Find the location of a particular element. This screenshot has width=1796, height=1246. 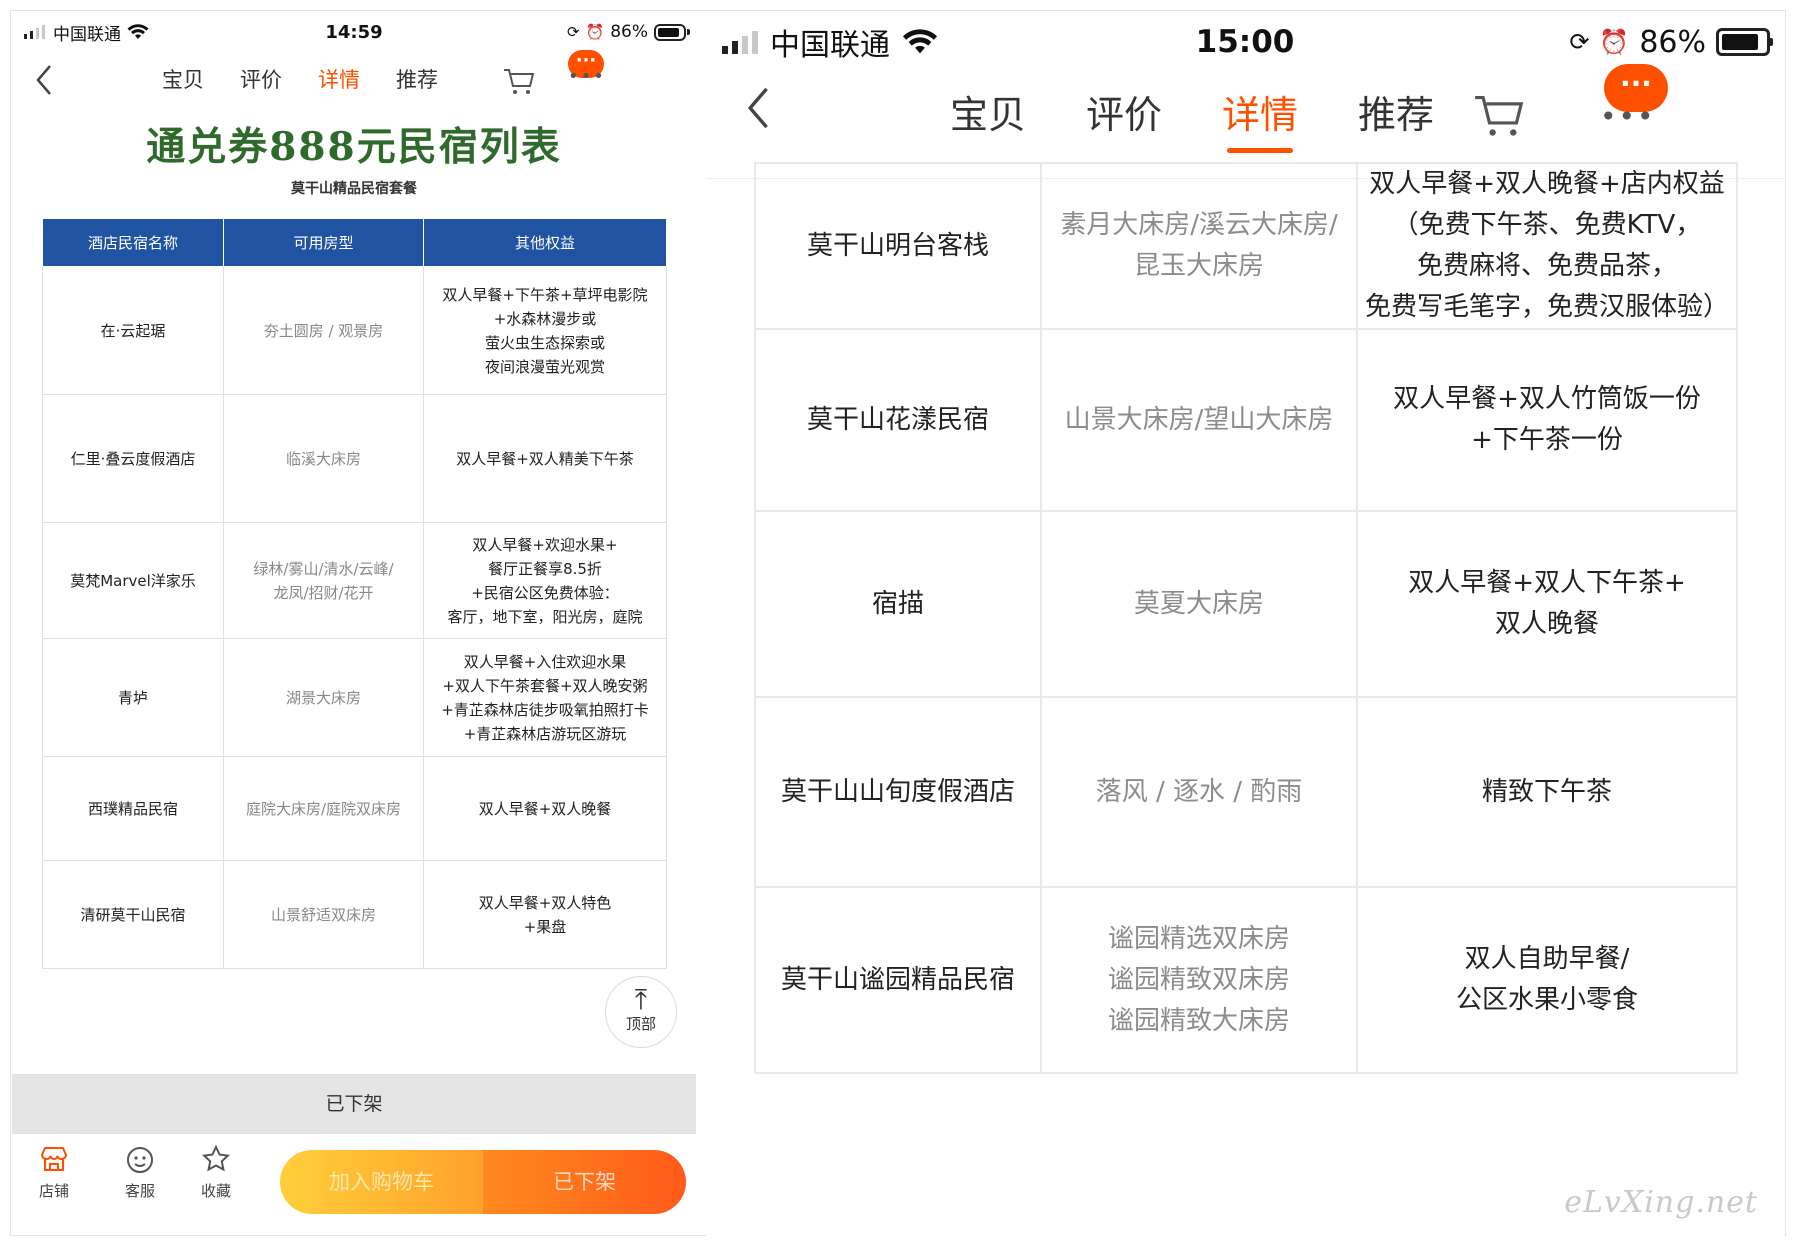

shop-label: 店铺 is located at coordinates (53, 1191).